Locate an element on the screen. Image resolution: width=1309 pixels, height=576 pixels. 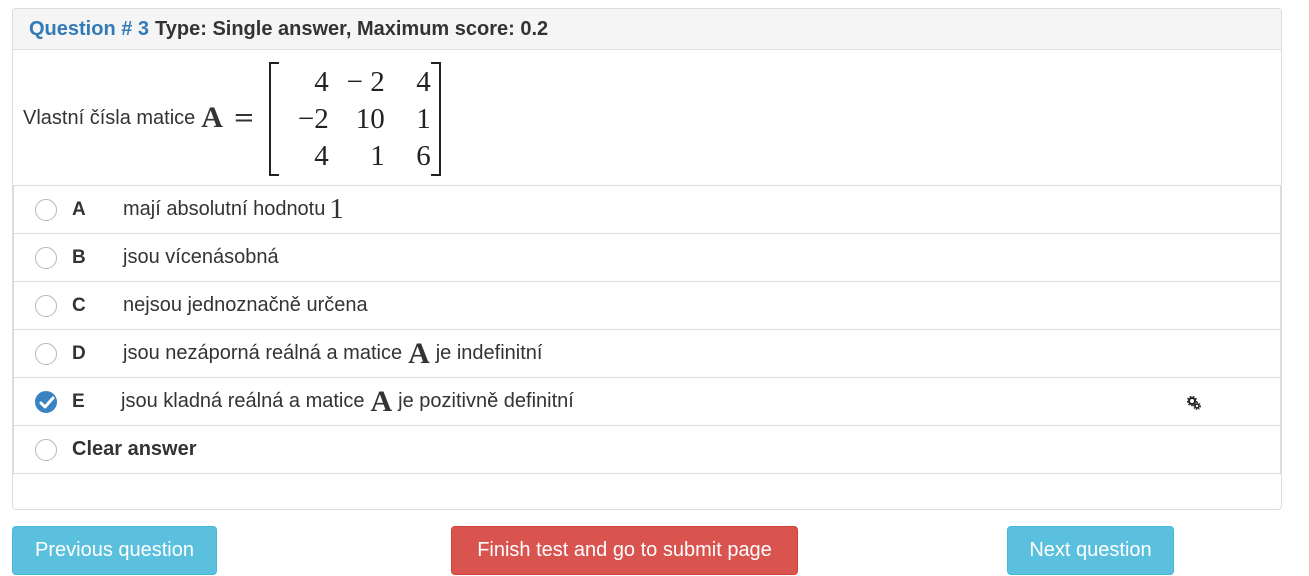
checkmark-icon is located at coordinates (47, 402).